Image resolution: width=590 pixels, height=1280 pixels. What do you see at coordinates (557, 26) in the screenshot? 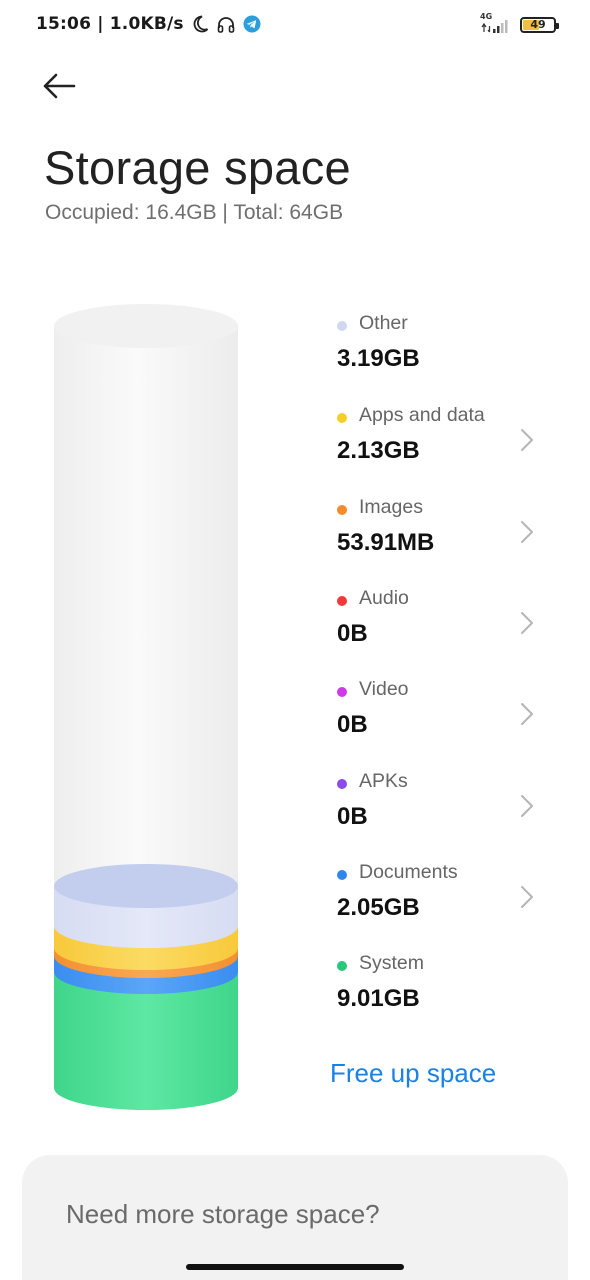
I see `battery-cap` at bounding box center [557, 26].